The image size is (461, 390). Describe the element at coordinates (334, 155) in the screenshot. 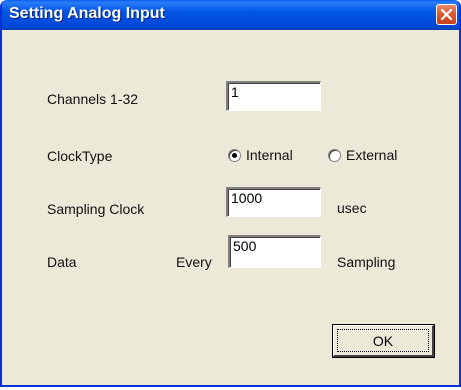

I see `external-radio` at that location.